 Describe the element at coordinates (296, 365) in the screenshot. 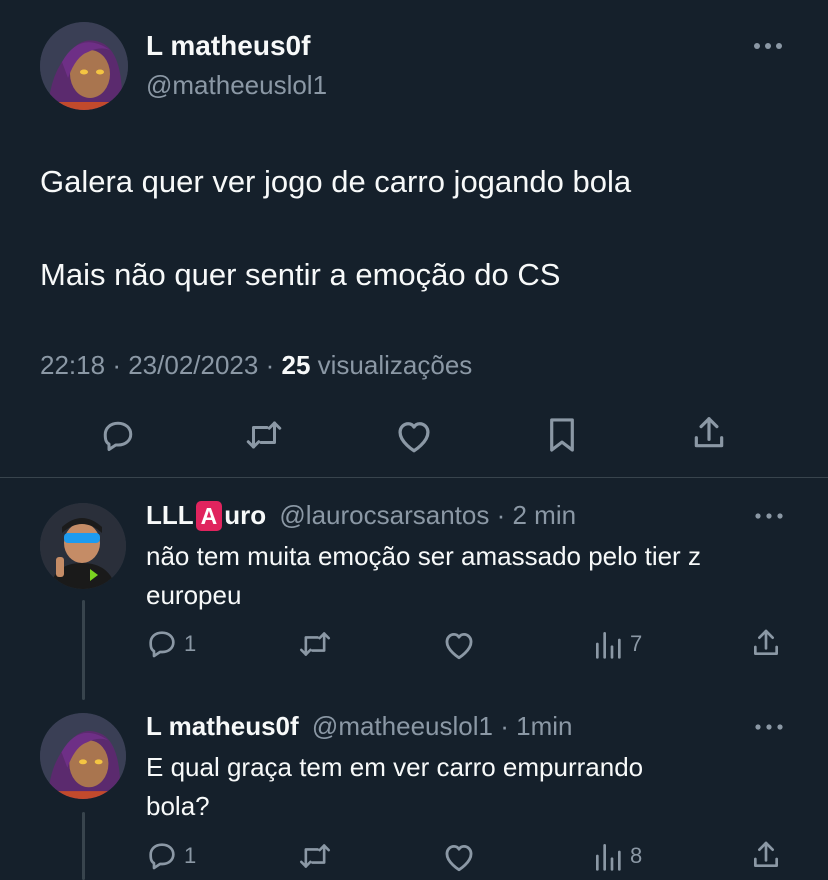

I see `views-count: 25` at that location.